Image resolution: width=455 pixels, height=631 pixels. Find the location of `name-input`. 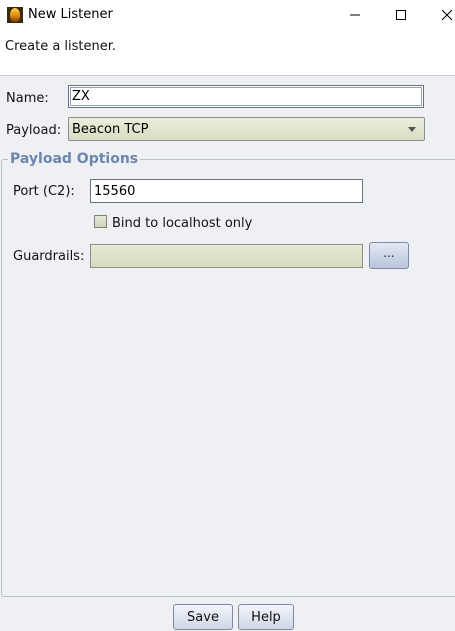

name-input is located at coordinates (246, 96).